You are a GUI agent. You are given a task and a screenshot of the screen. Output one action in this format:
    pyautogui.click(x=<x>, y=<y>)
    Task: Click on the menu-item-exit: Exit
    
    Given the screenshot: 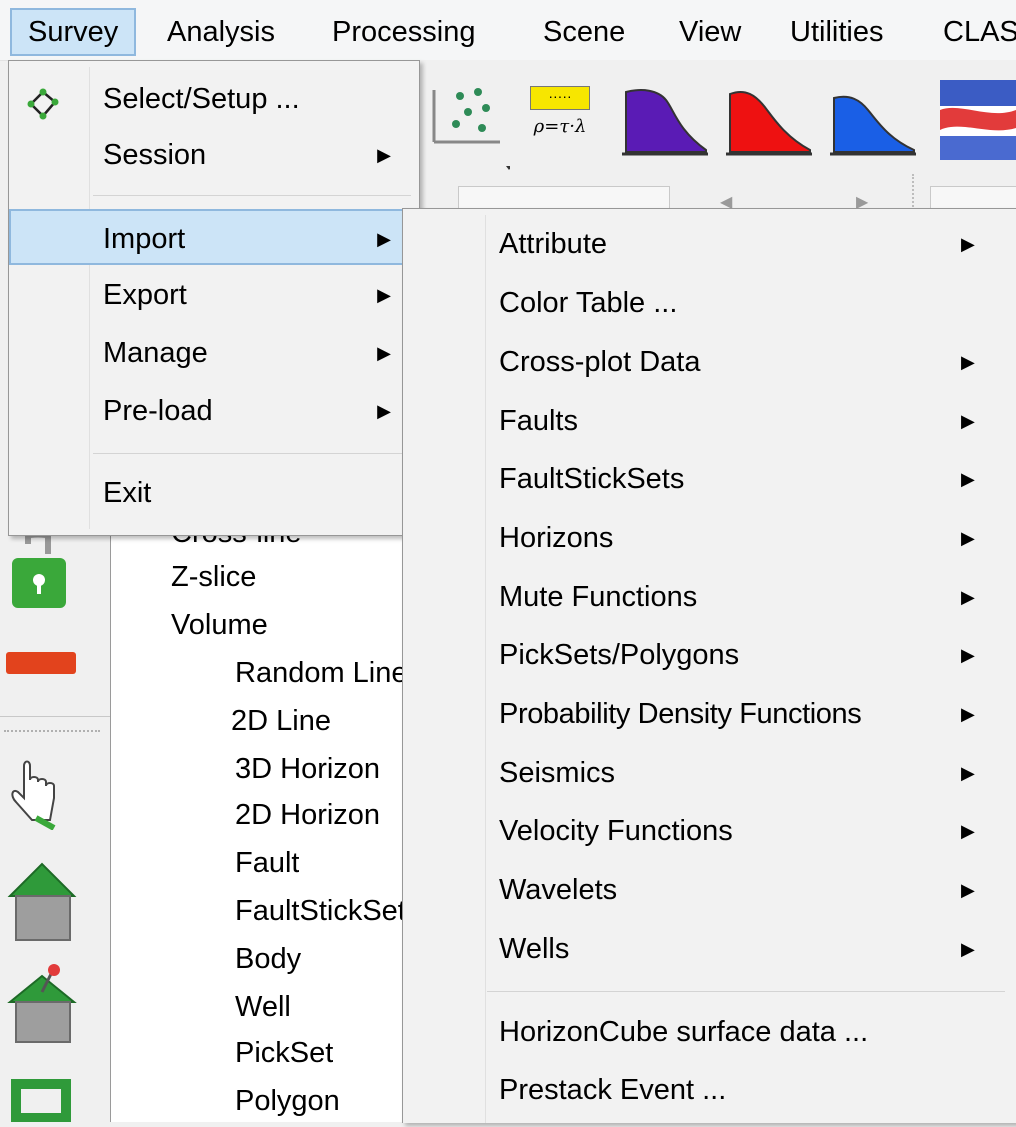 What is the action you would take?
    pyautogui.click(x=214, y=493)
    